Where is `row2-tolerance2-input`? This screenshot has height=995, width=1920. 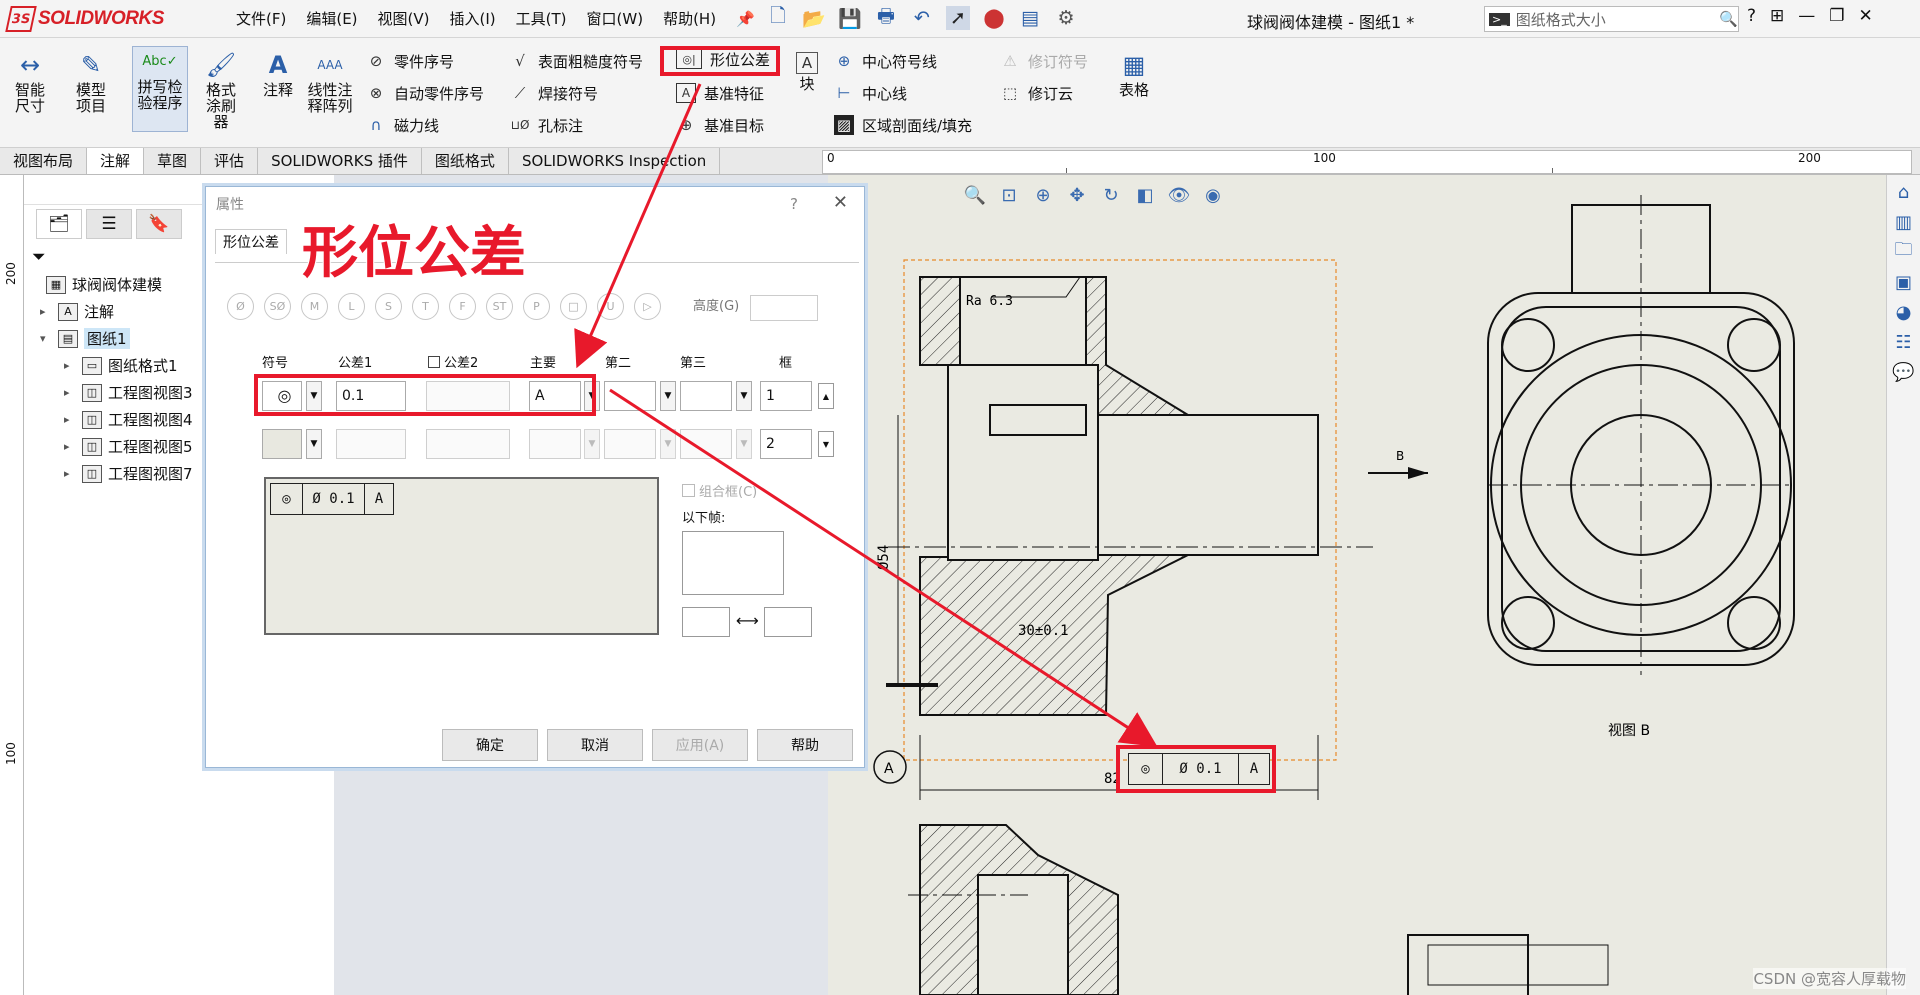
row2-tolerance2-input is located at coordinates (468, 444).